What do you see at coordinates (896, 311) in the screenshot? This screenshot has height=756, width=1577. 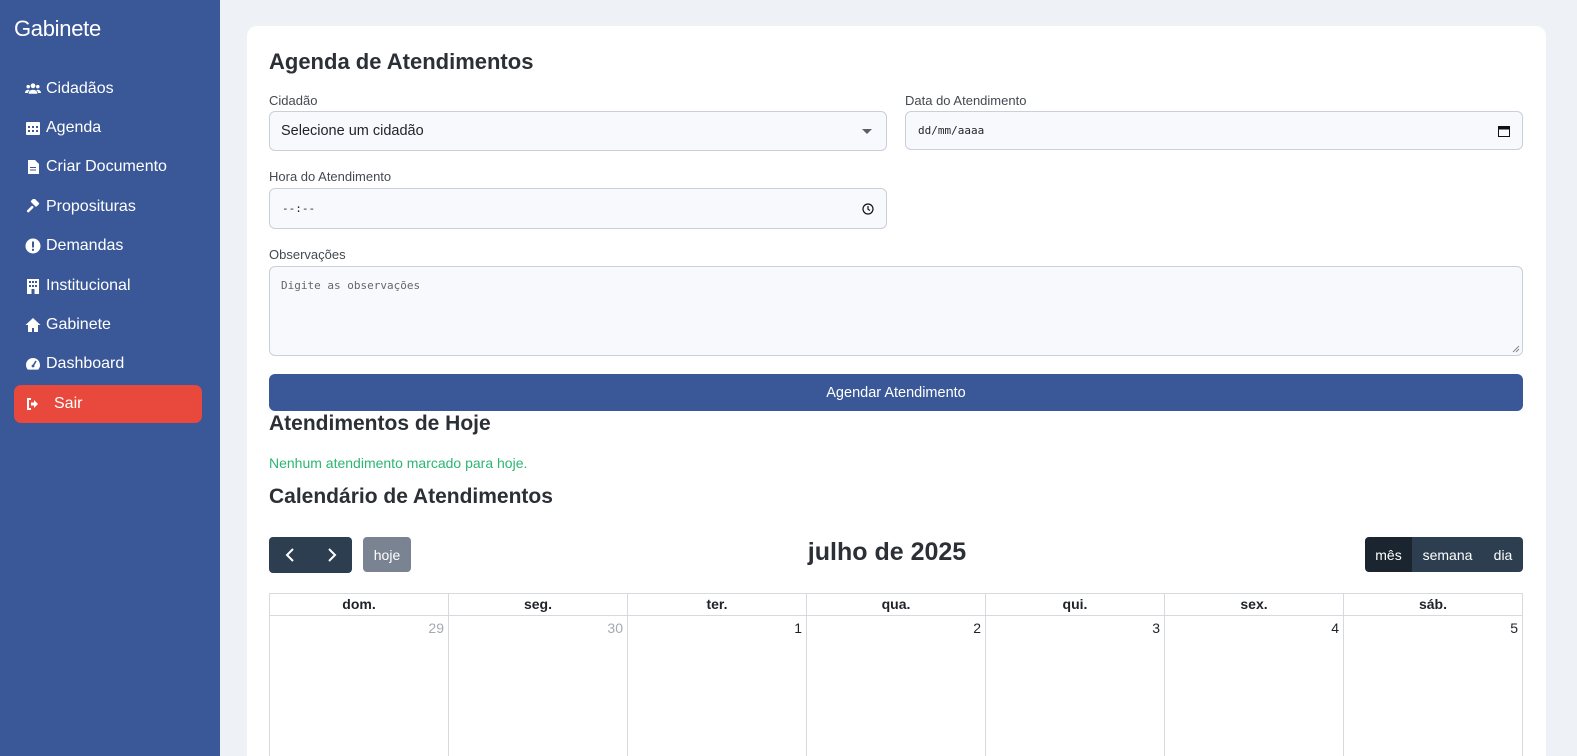 I see `notes-textarea: Digite as observações` at bounding box center [896, 311].